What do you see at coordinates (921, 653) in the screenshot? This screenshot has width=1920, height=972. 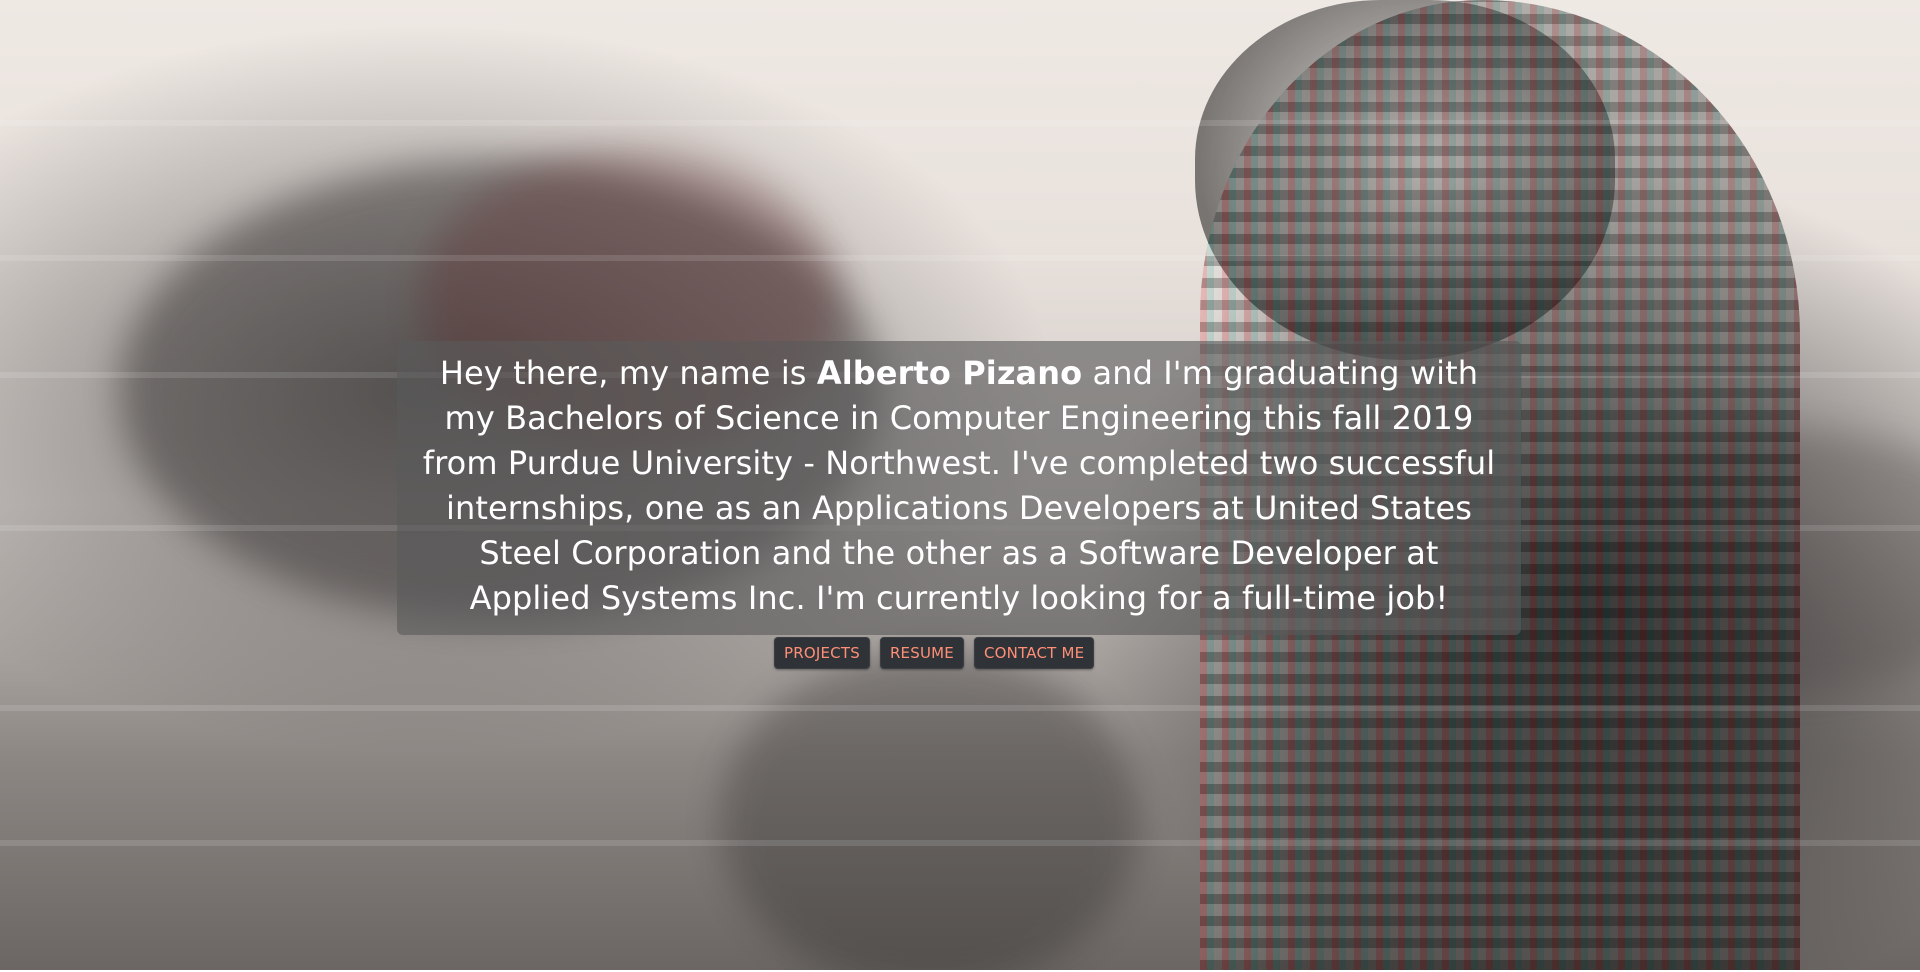 I see `resume-button: RESUME` at bounding box center [921, 653].